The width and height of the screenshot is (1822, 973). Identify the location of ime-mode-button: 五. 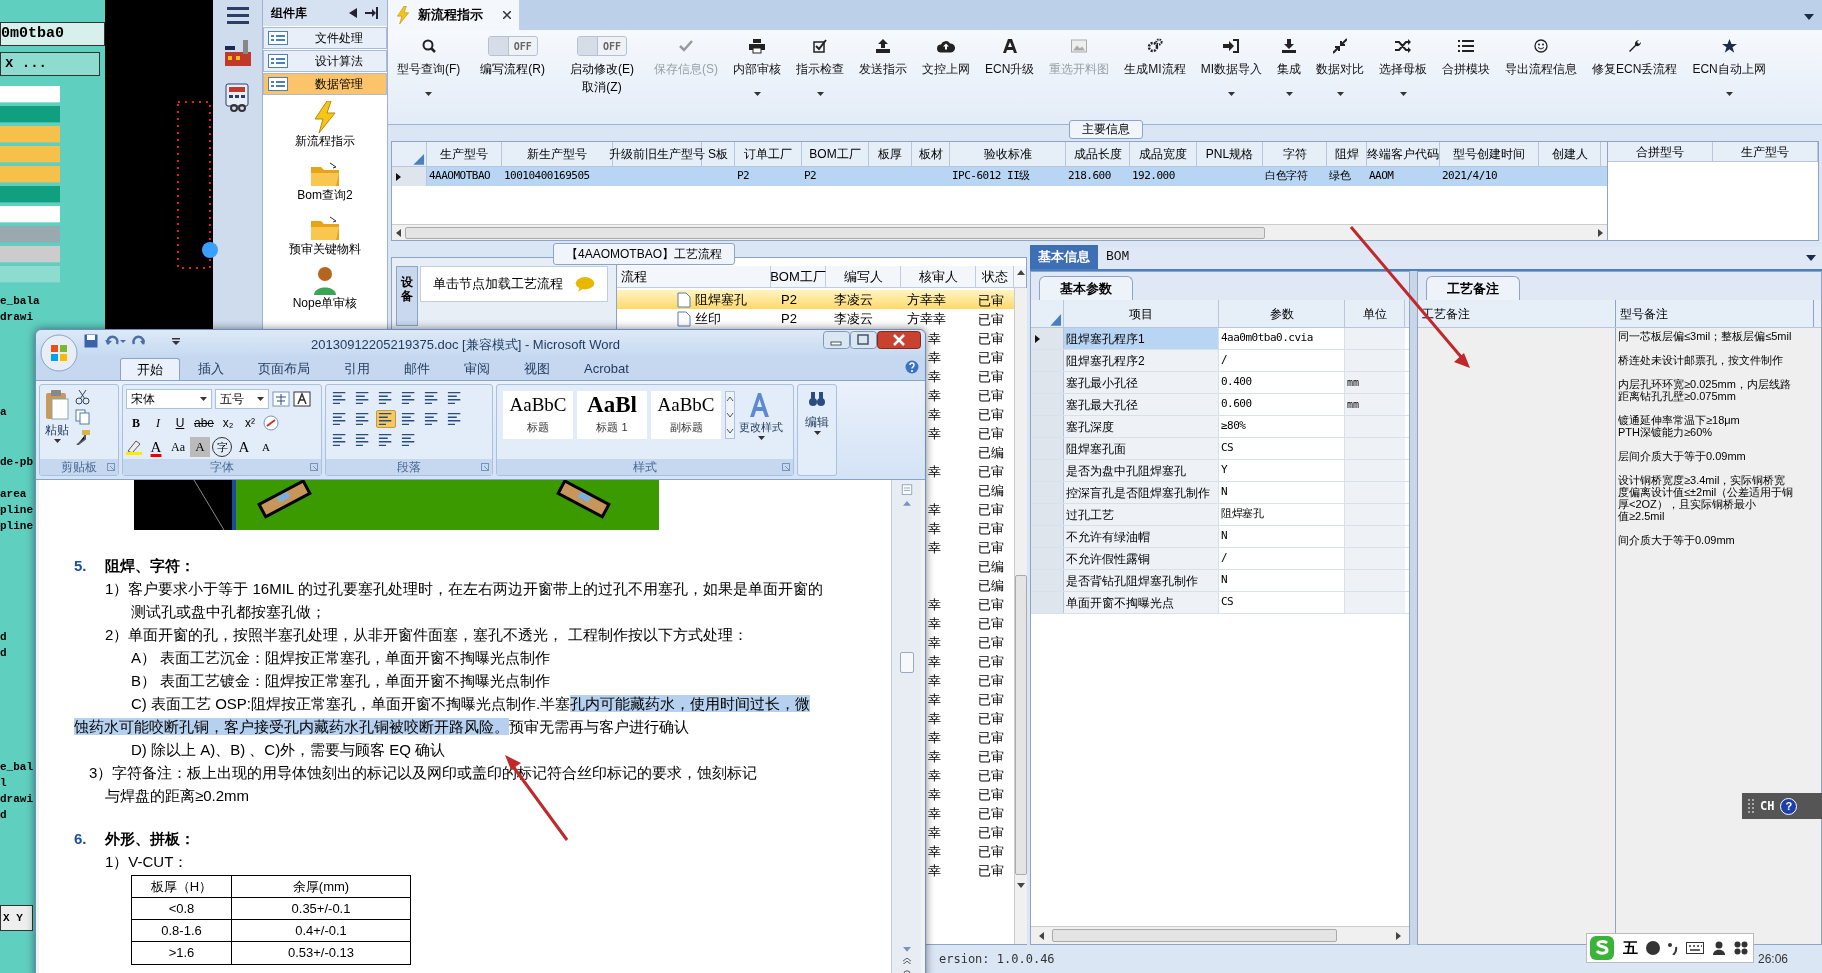
(1630, 948).